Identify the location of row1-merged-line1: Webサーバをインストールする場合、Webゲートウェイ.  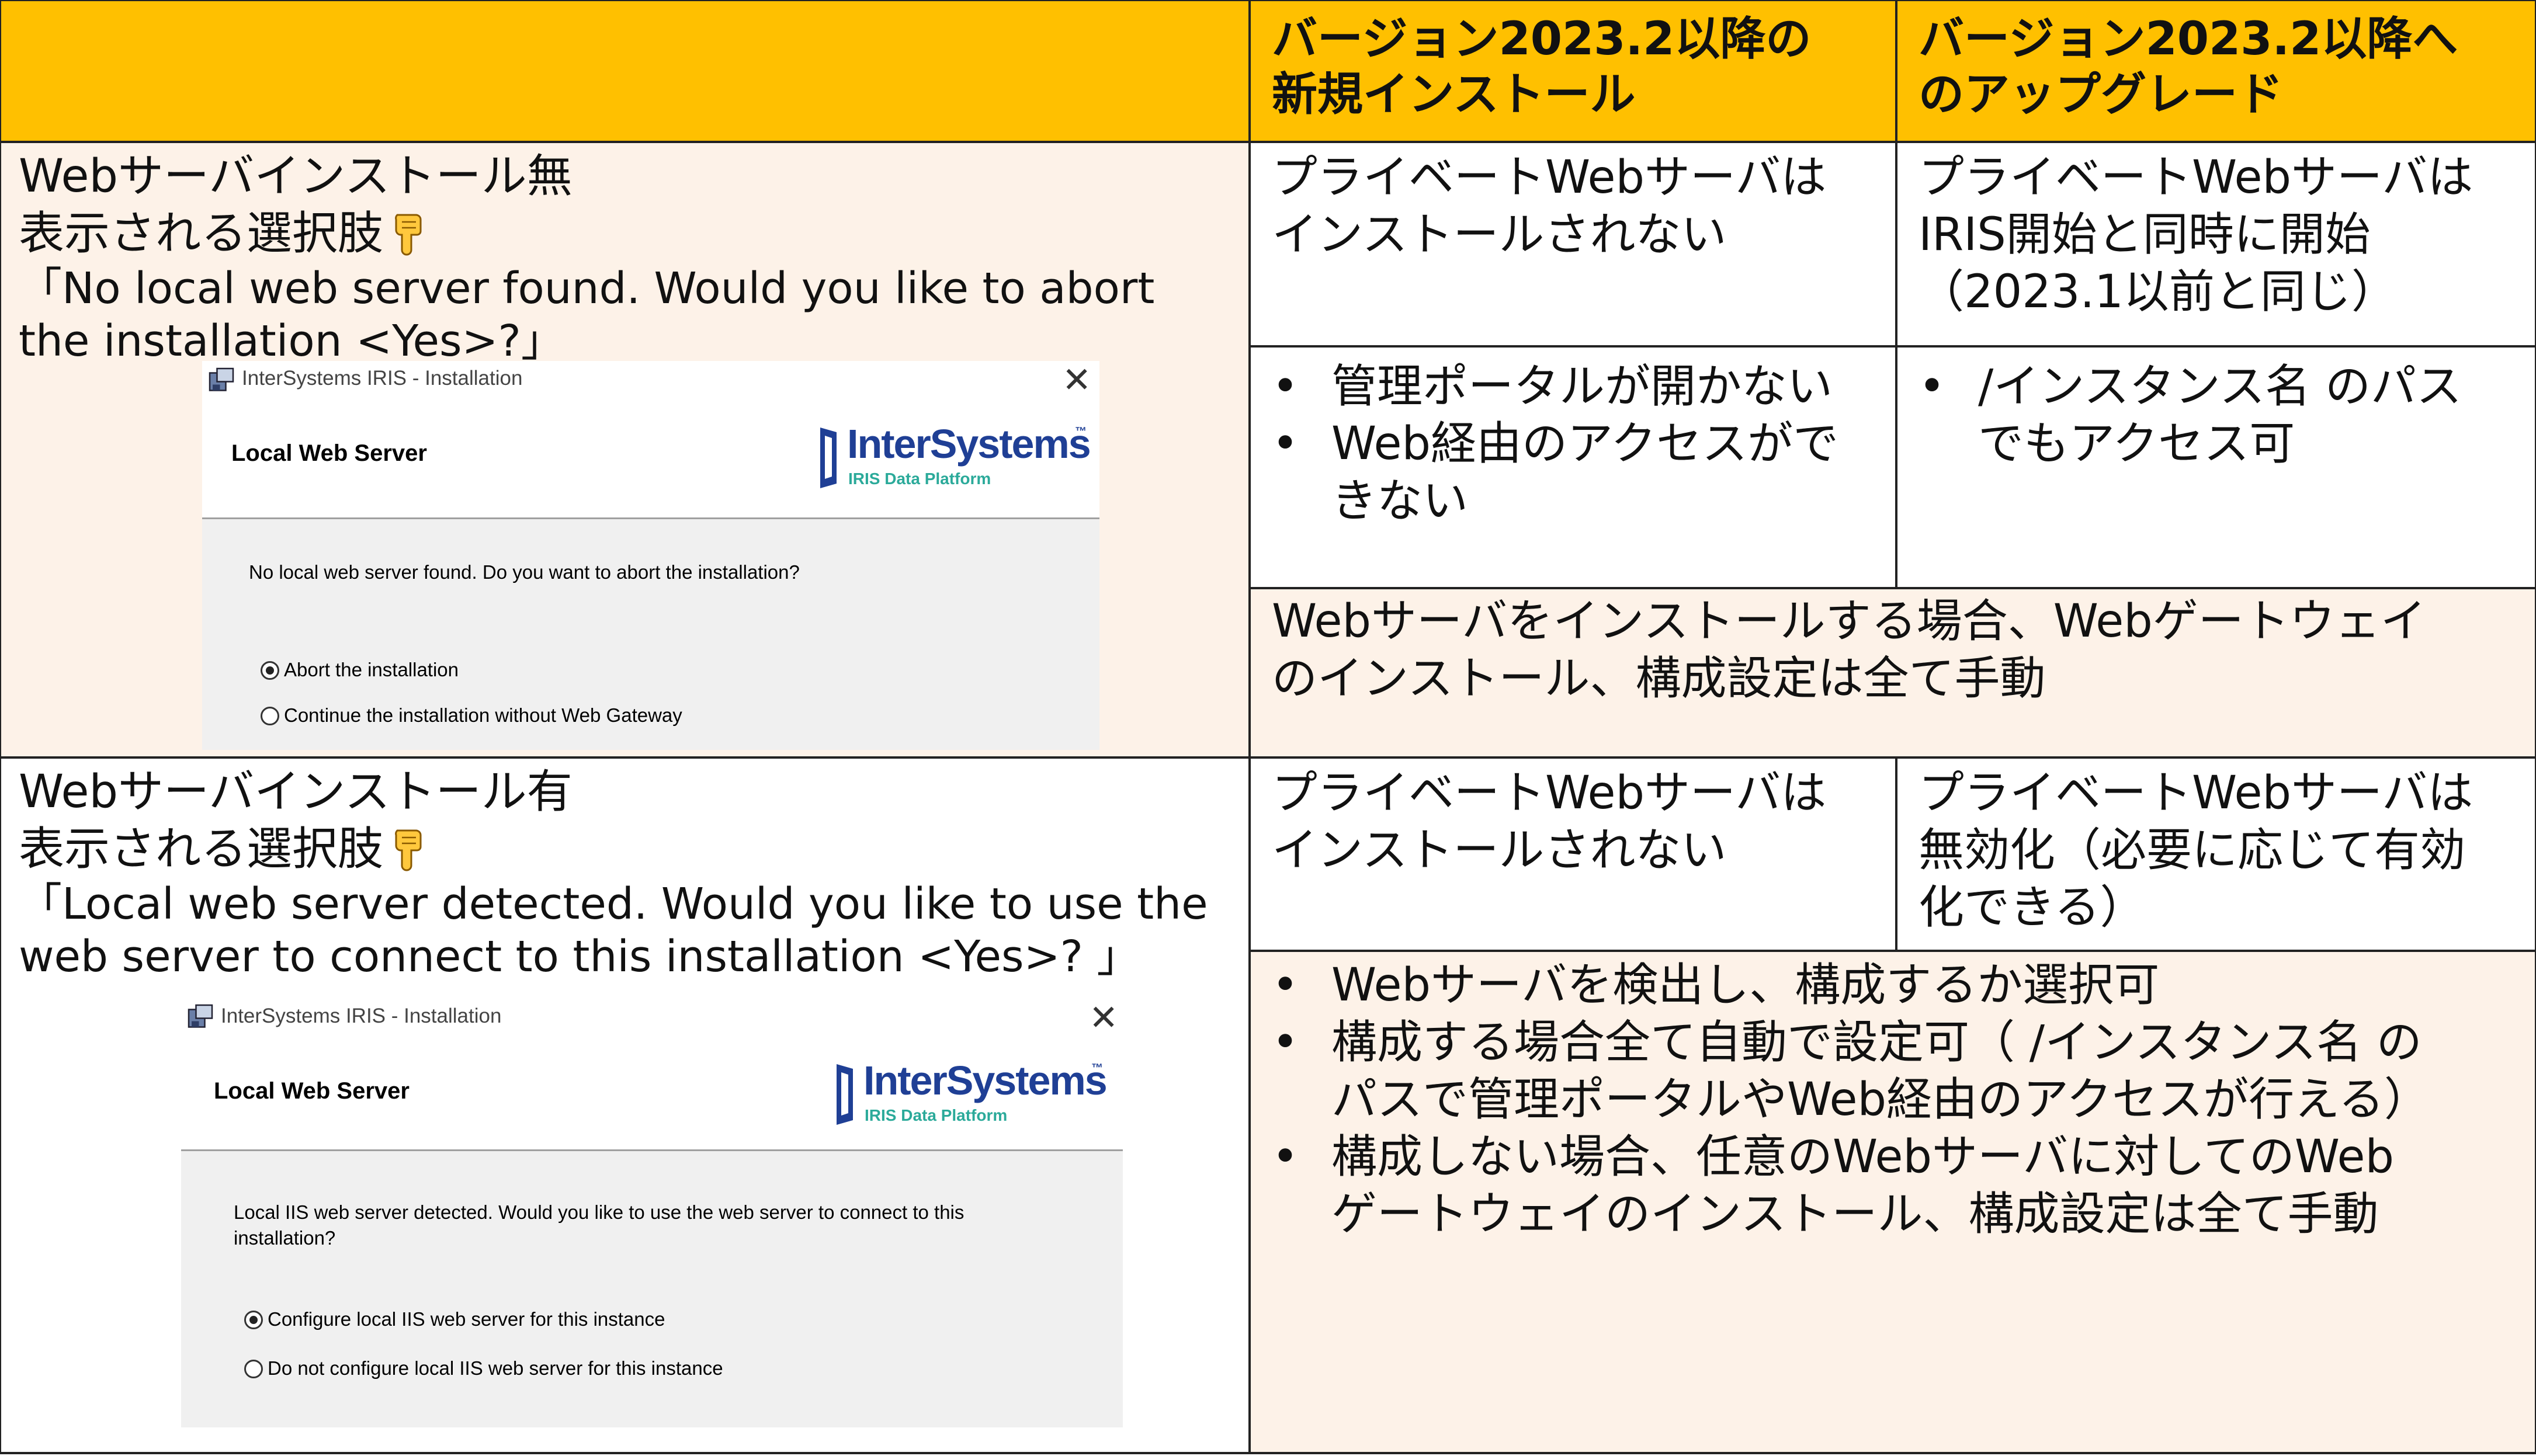
(1849, 621).